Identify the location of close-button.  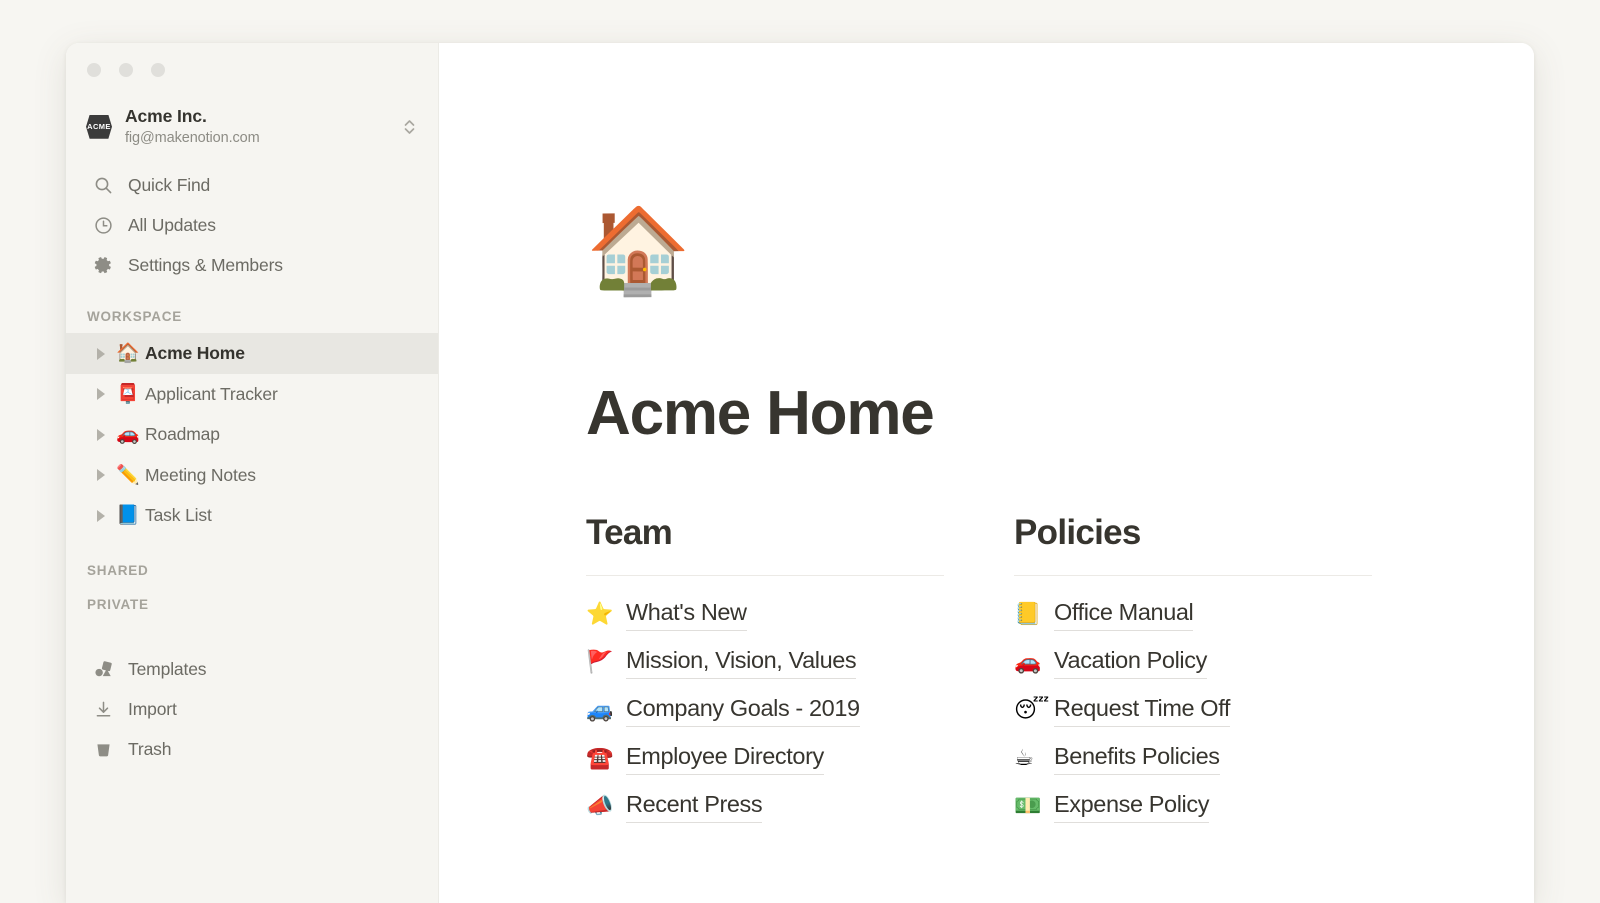
(94, 70).